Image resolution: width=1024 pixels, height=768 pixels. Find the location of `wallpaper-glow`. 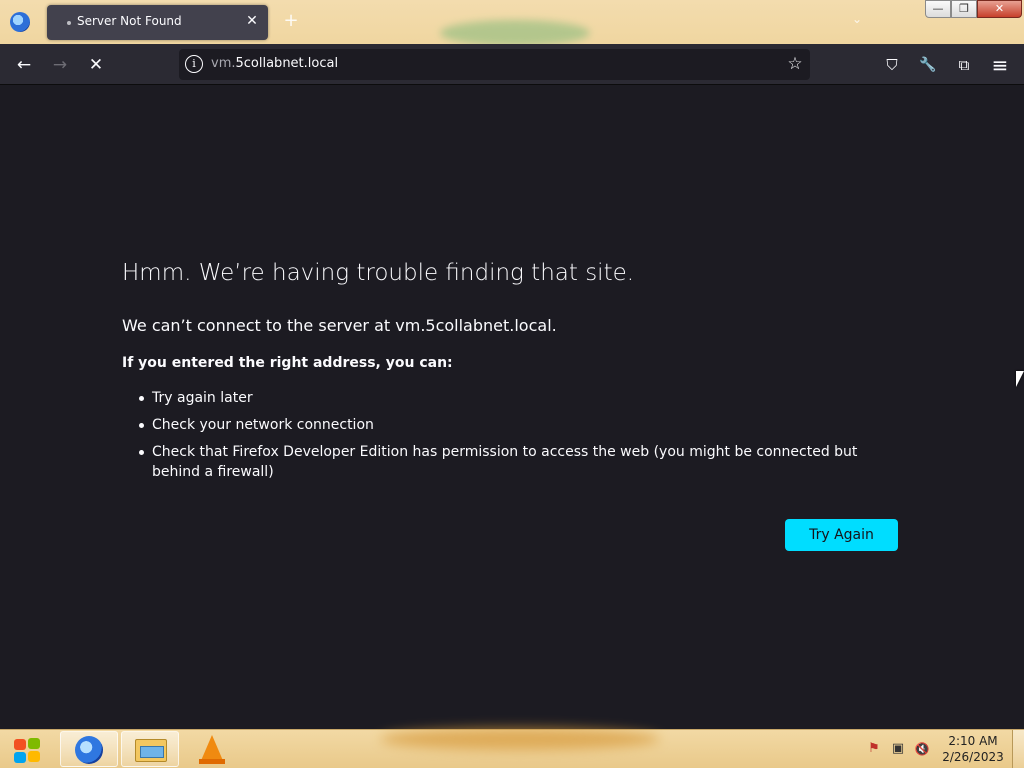

wallpaper-glow is located at coordinates (520, 739).